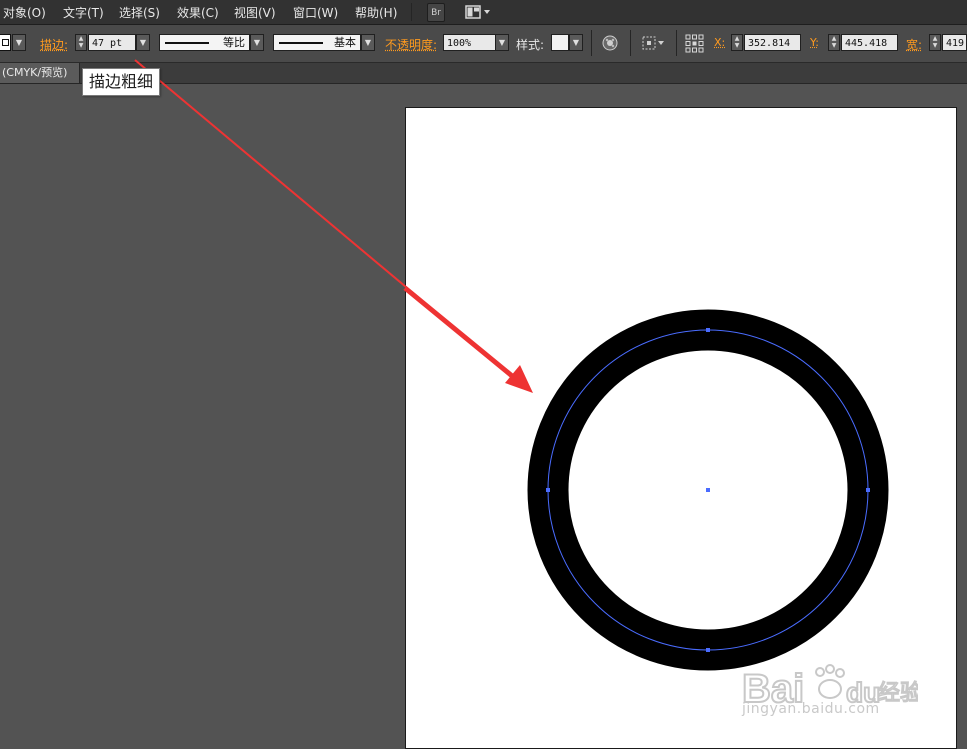 This screenshot has width=967, height=749. What do you see at coordinates (830, 681) in the screenshot?
I see `paw-icon` at bounding box center [830, 681].